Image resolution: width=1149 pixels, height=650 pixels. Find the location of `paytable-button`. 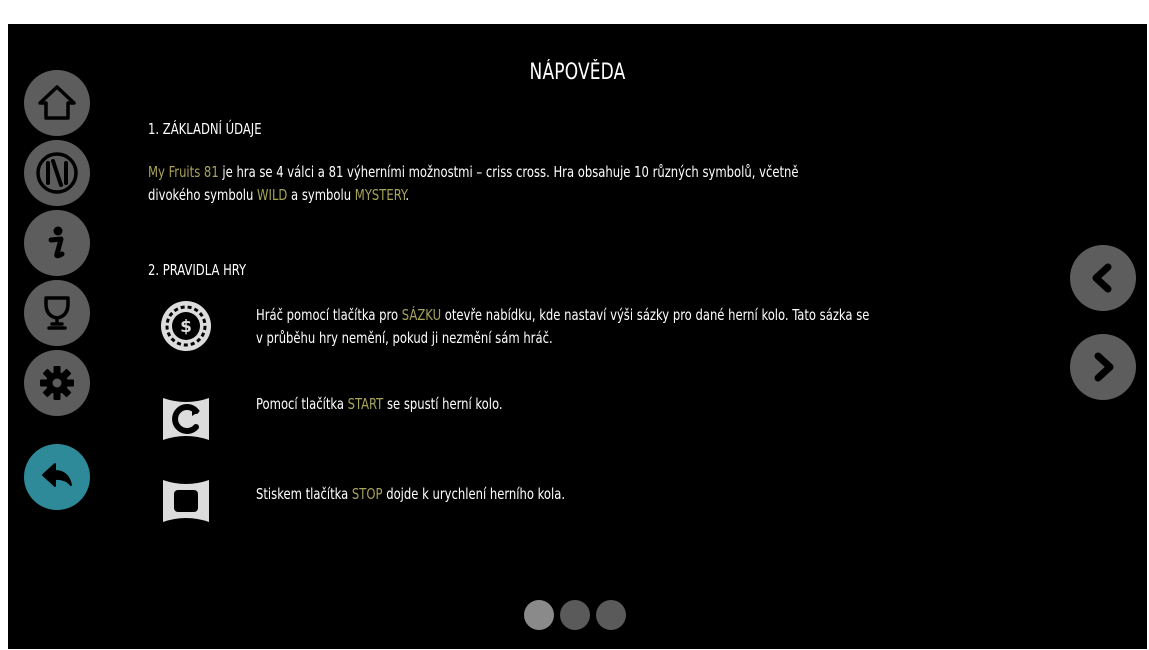

paytable-button is located at coordinates (57, 173).